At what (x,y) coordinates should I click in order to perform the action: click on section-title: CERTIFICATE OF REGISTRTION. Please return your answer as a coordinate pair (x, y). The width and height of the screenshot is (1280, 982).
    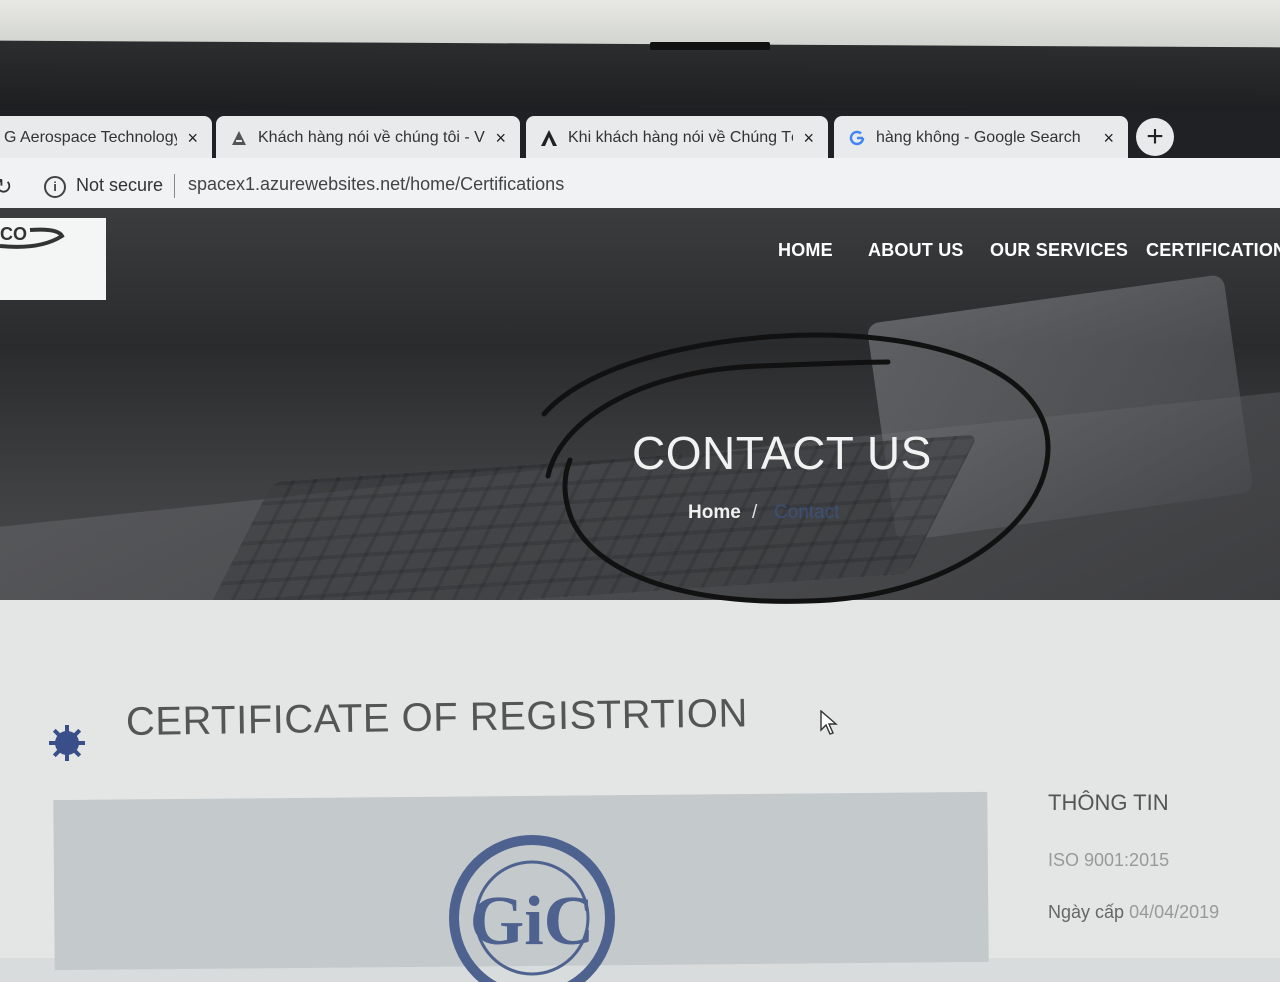
    Looking at the image, I should click on (437, 717).